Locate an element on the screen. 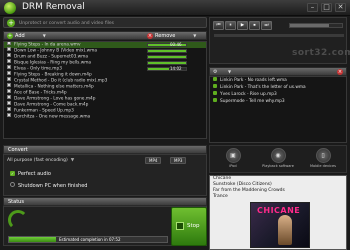  playlist-item-label: Yves Larock - Rise up.mp3 is located at coordinates (248, 94).